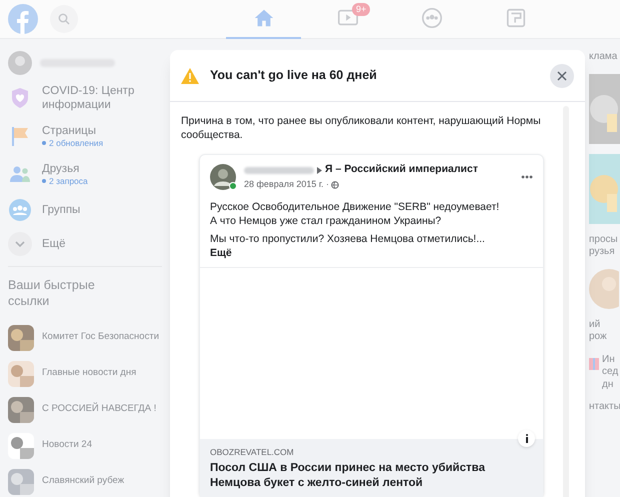 The image size is (620, 497). I want to click on group-name: Я – Российский империалист, so click(401, 170).